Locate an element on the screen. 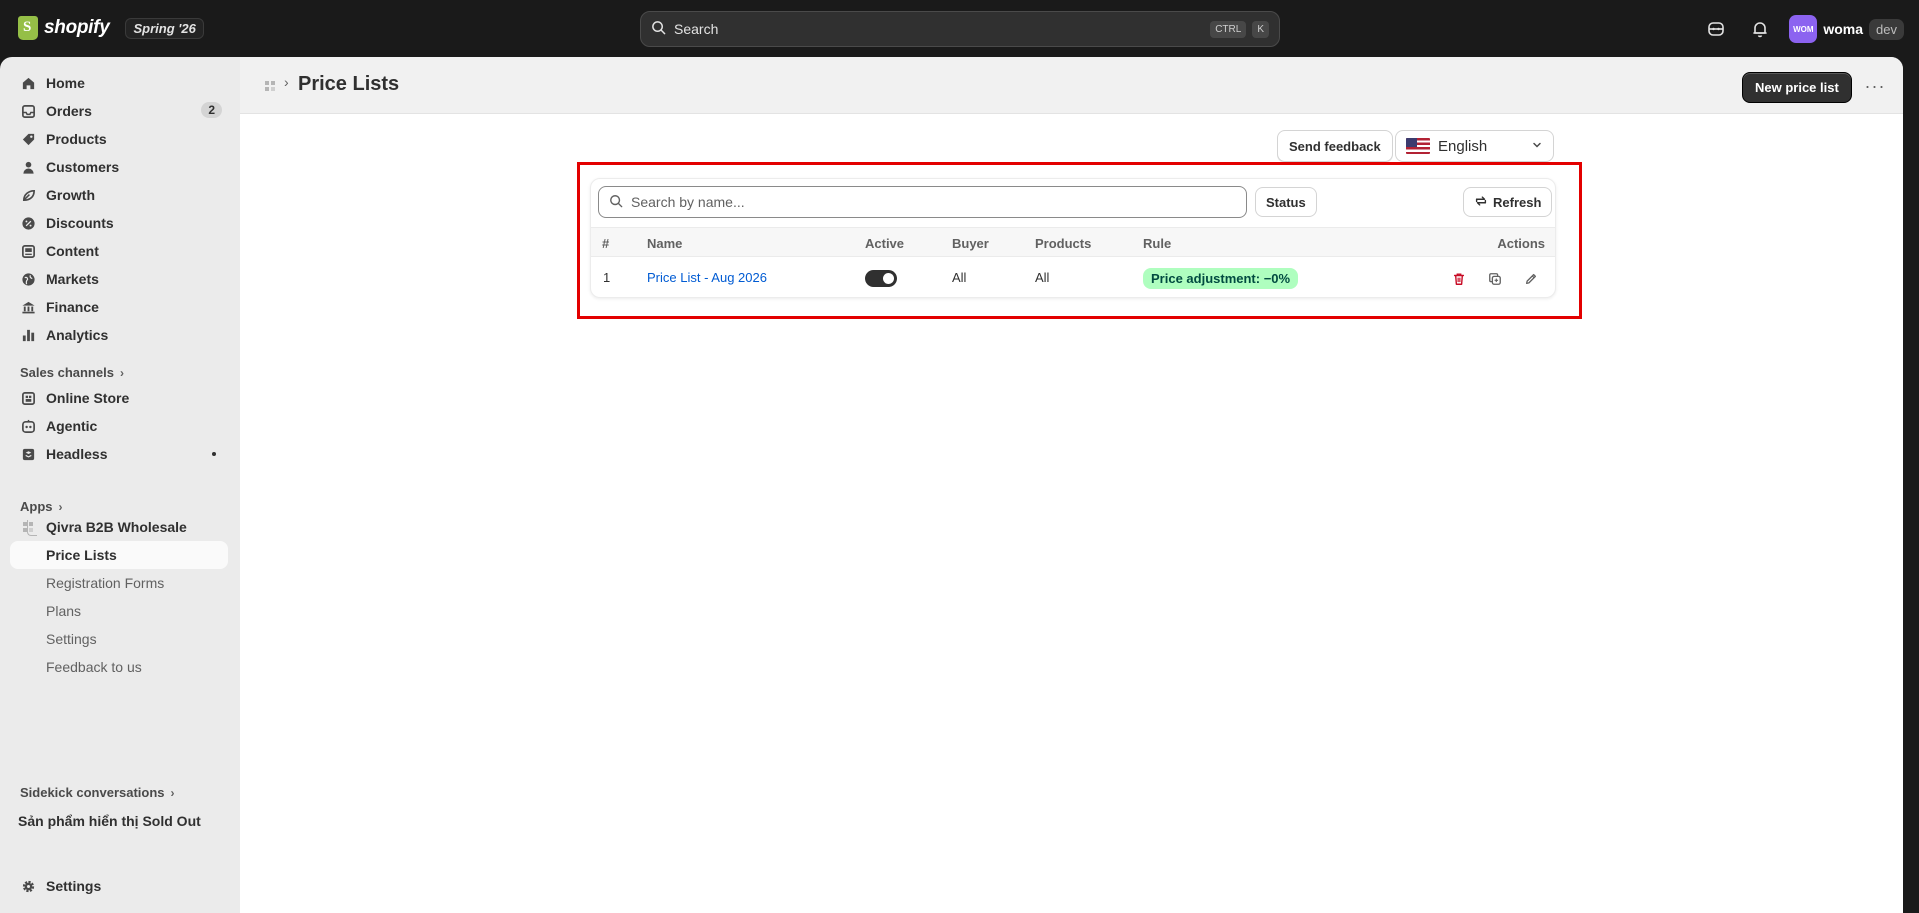  sidebar-item-products: Products is located at coordinates (119, 139).